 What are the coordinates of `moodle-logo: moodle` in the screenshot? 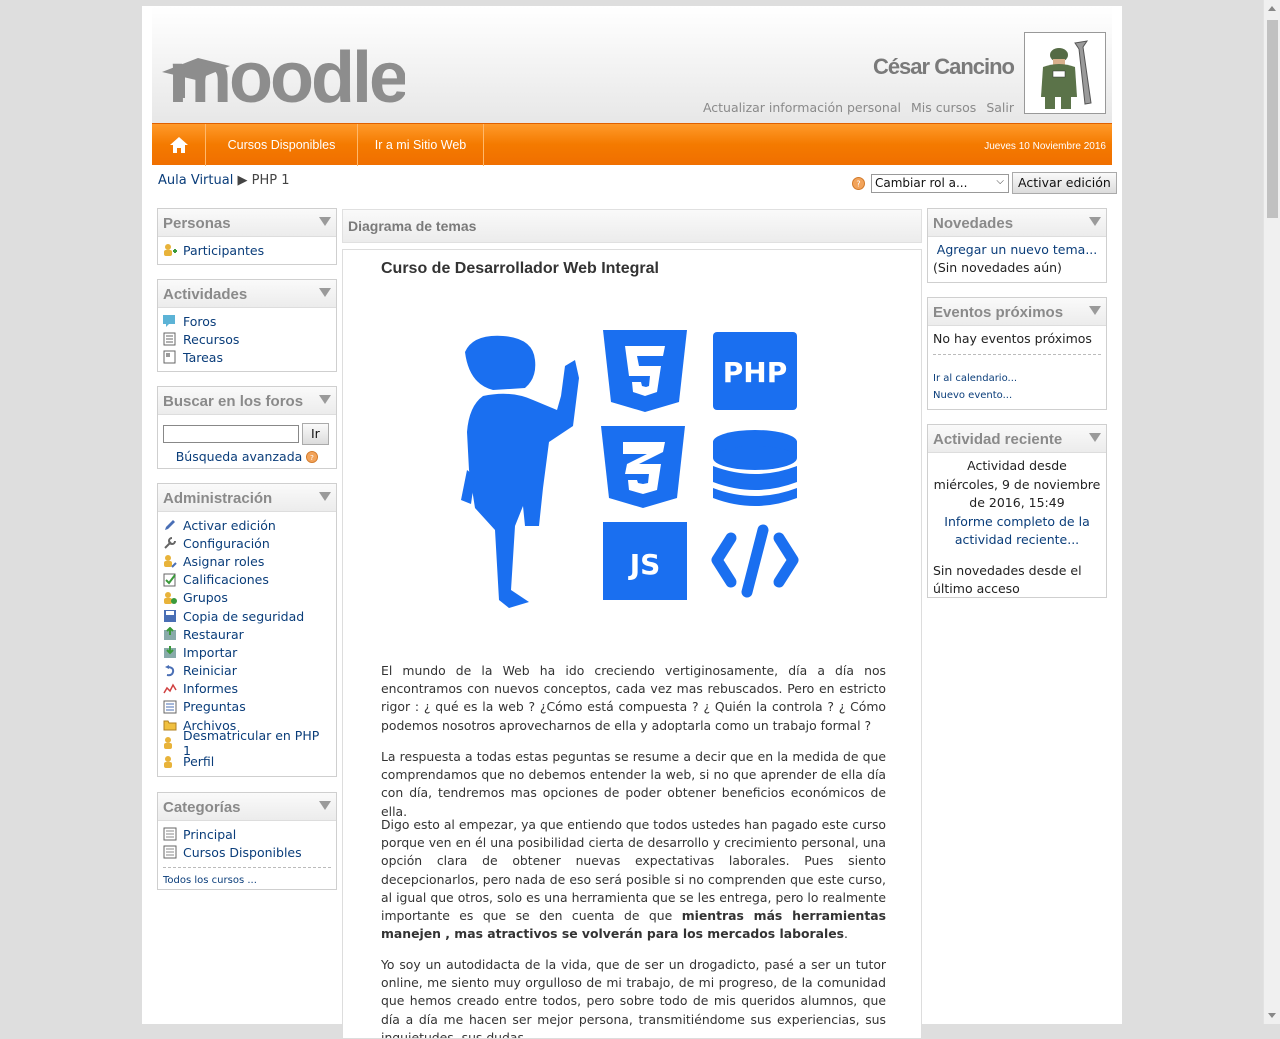 It's located at (282, 72).